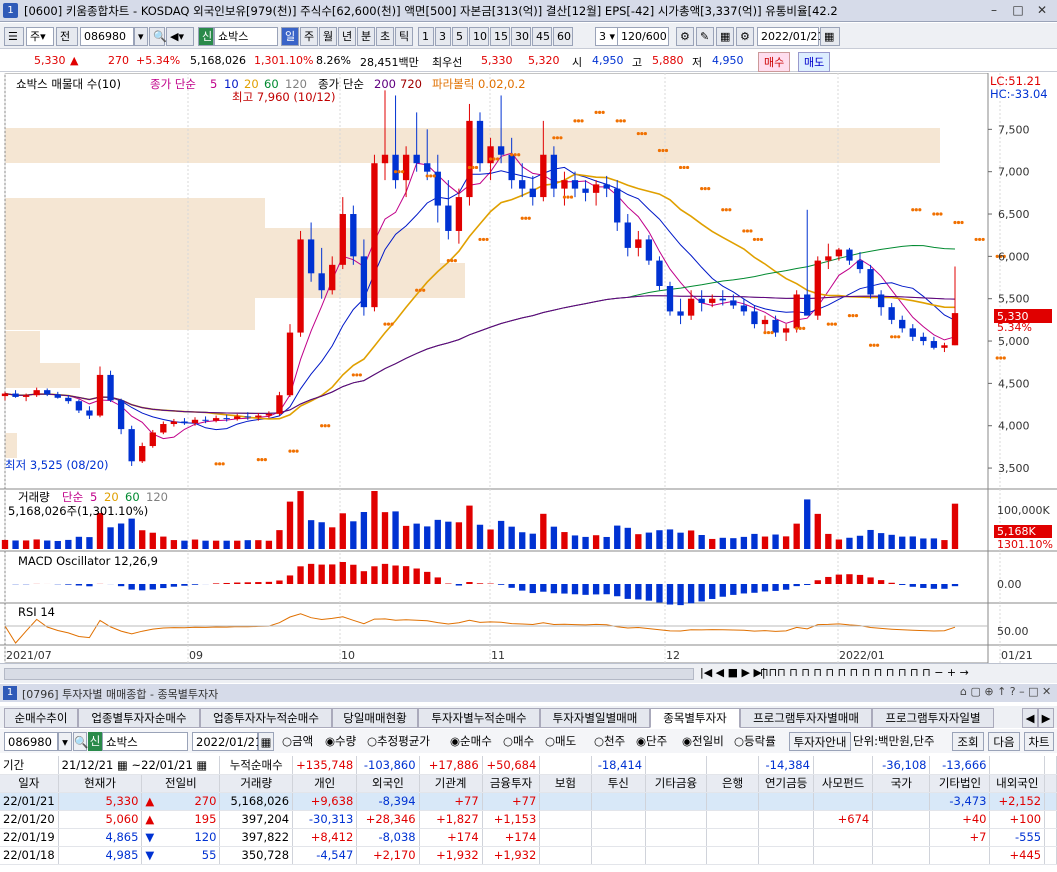 The image size is (1057, 872). What do you see at coordinates (676, 855) in the screenshot?
I see `cell-value` at bounding box center [676, 855].